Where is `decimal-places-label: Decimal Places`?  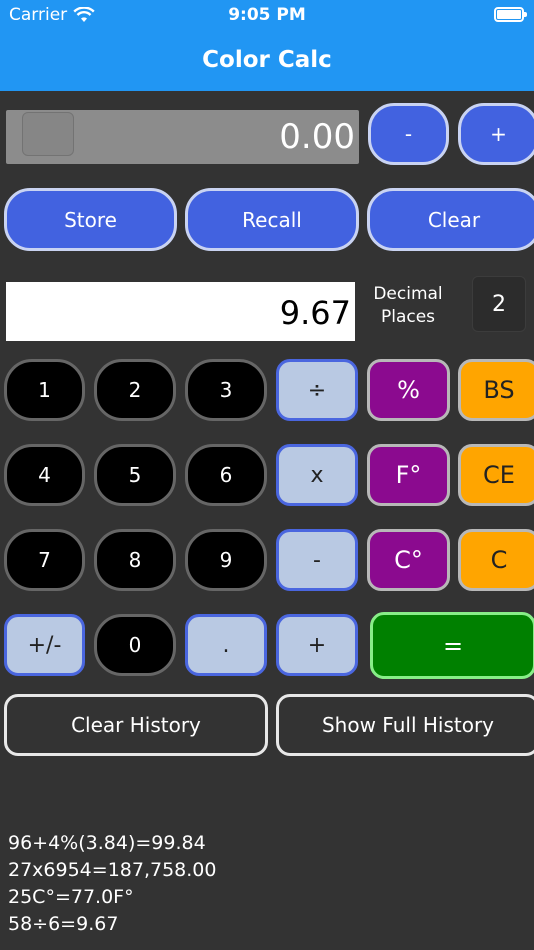
decimal-places-label: Decimal Places is located at coordinates (408, 306).